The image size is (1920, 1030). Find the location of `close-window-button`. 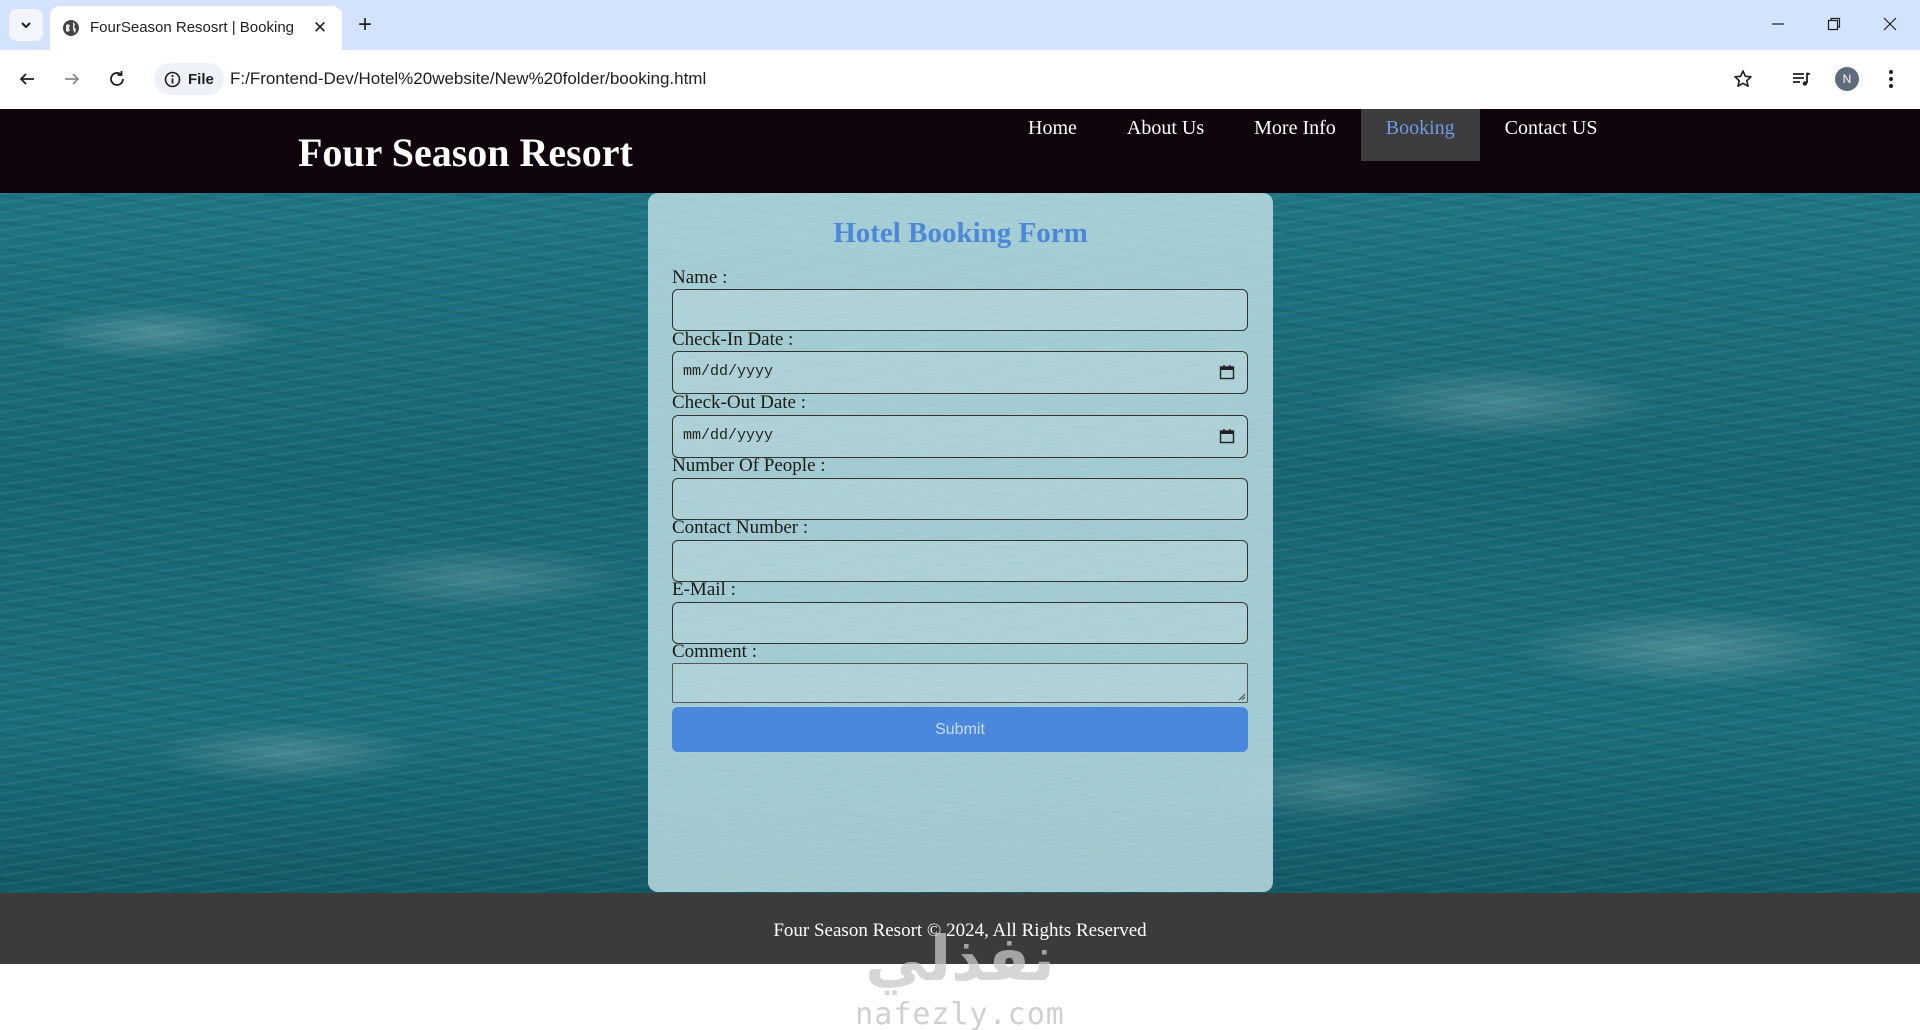

close-window-button is located at coordinates (1890, 24).